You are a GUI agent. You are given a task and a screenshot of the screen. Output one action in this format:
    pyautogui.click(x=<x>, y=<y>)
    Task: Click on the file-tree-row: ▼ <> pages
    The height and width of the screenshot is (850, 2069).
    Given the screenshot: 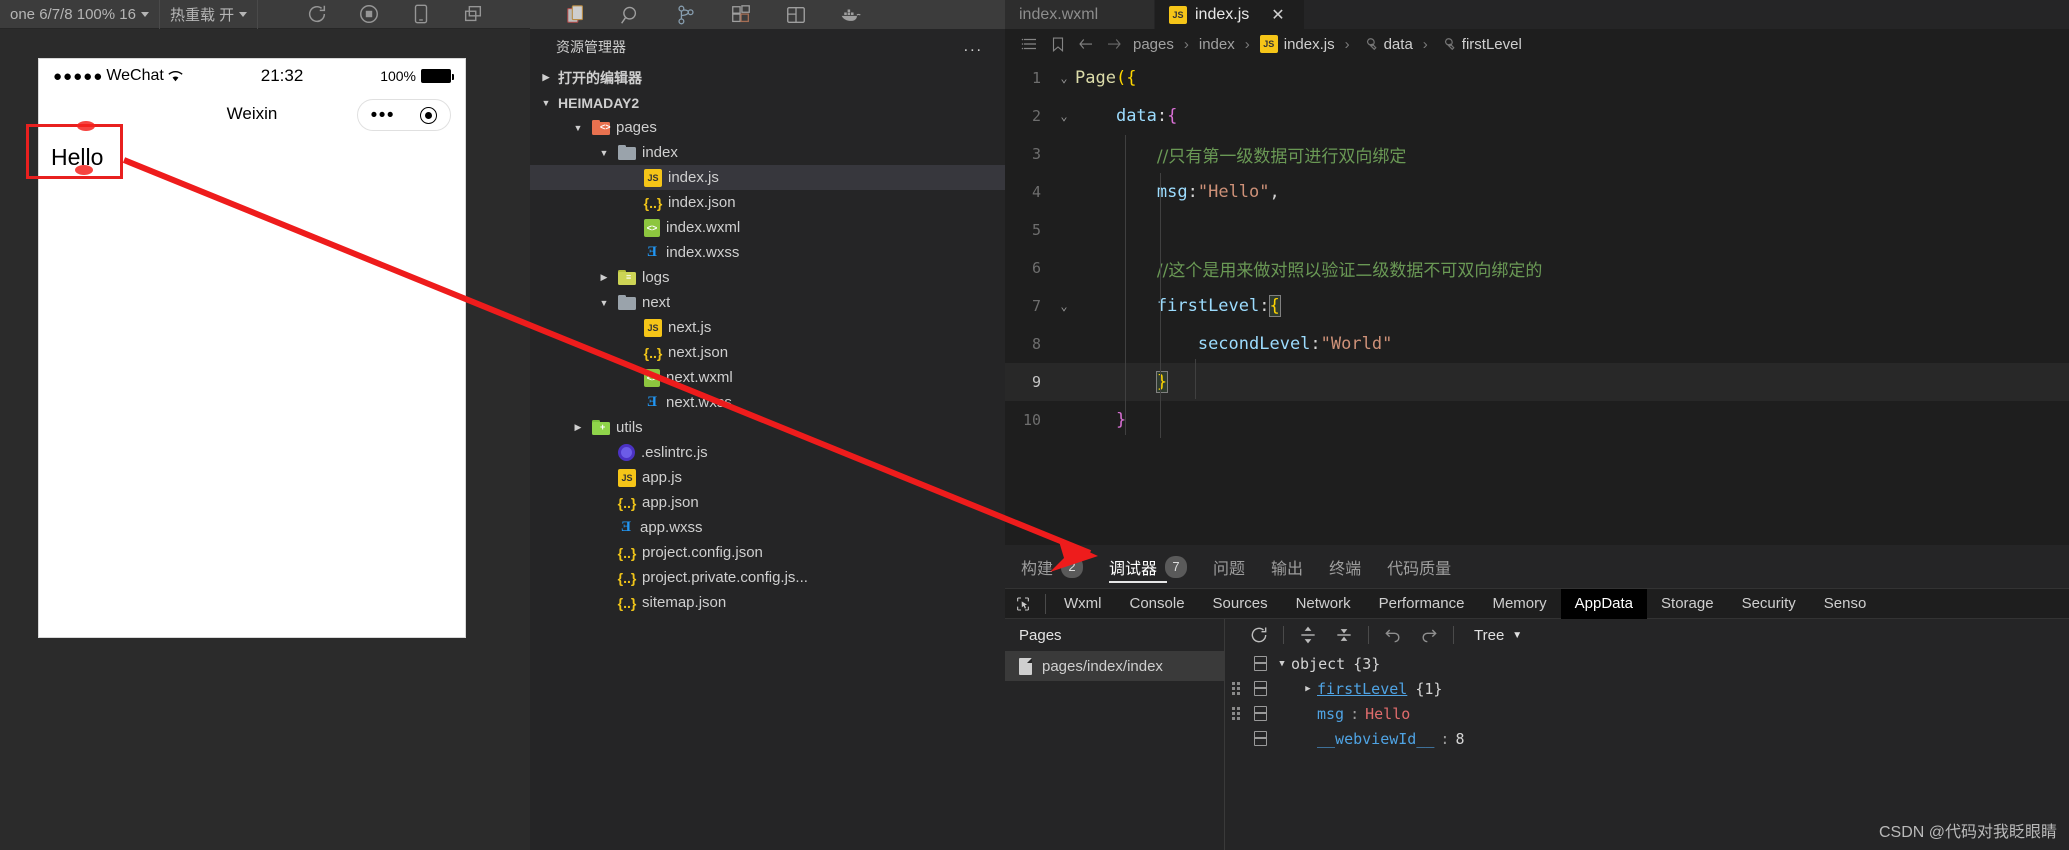 What is the action you would take?
    pyautogui.click(x=767, y=127)
    